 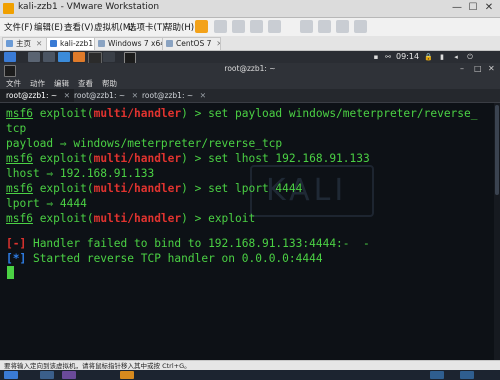 I want to click on volume-icon: ◂, so click(x=456, y=57).